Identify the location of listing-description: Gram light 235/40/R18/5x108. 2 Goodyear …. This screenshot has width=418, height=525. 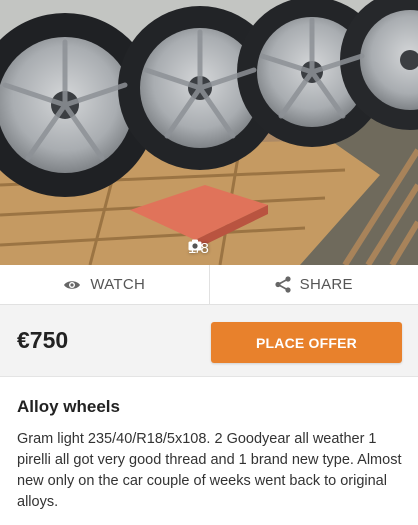
(209, 470).